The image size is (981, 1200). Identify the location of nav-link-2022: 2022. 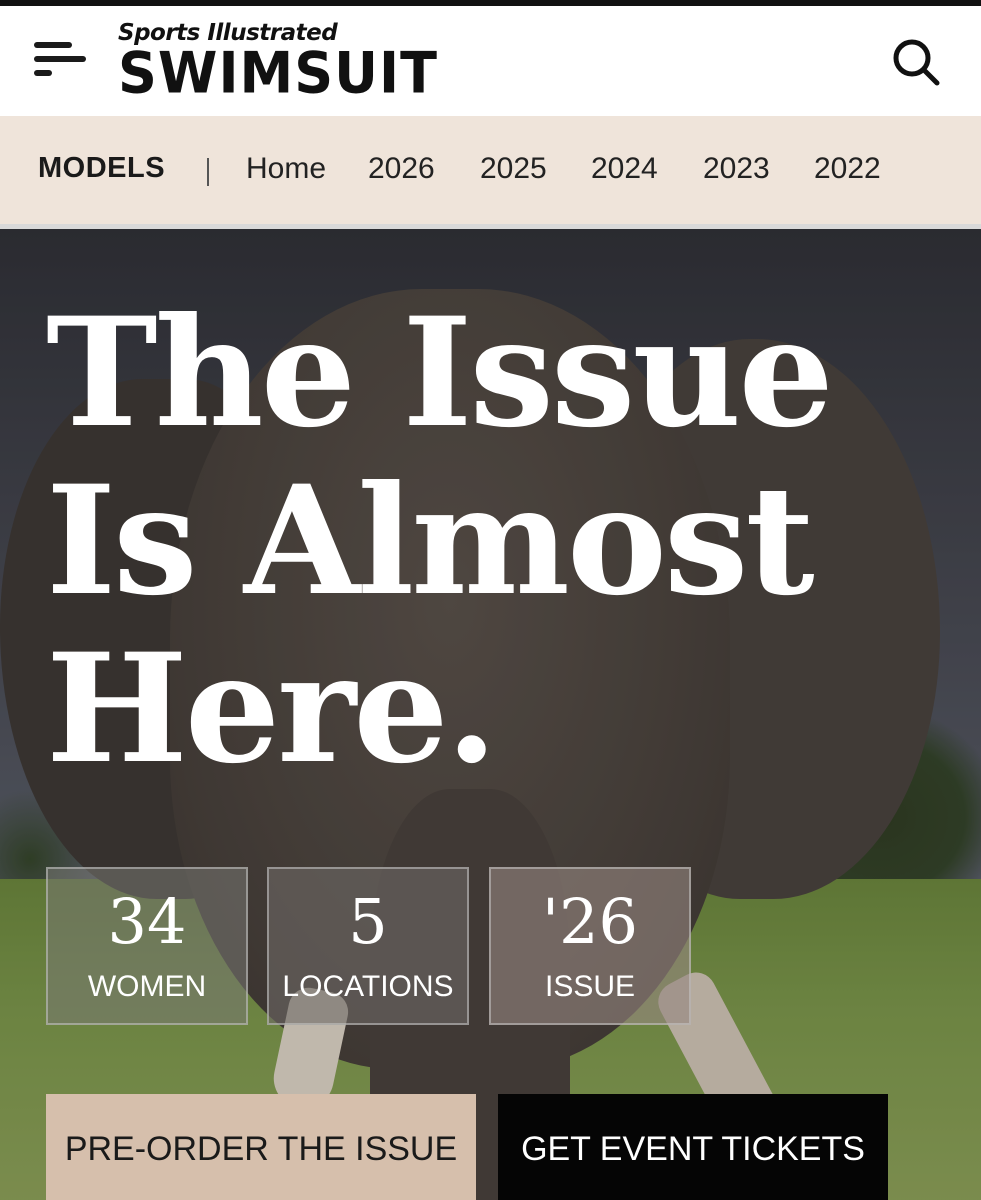
(847, 169).